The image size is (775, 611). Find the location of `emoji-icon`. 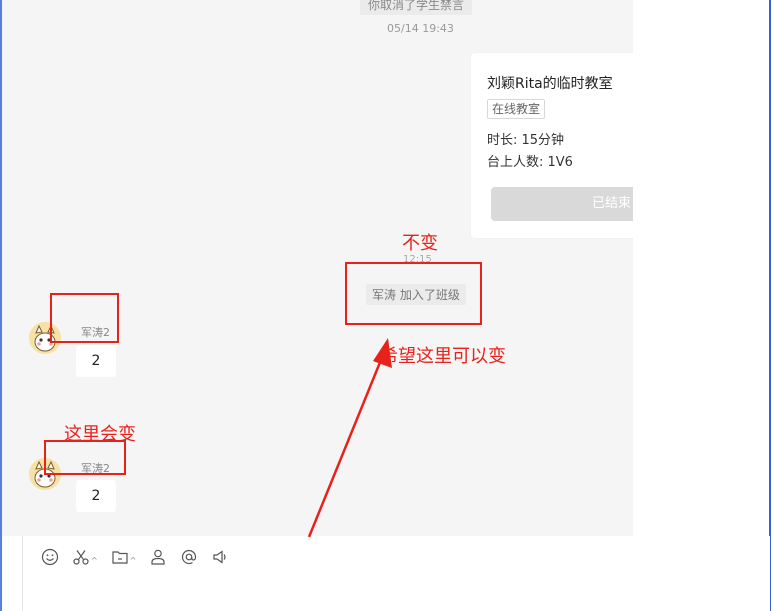

emoji-icon is located at coordinates (50, 557).